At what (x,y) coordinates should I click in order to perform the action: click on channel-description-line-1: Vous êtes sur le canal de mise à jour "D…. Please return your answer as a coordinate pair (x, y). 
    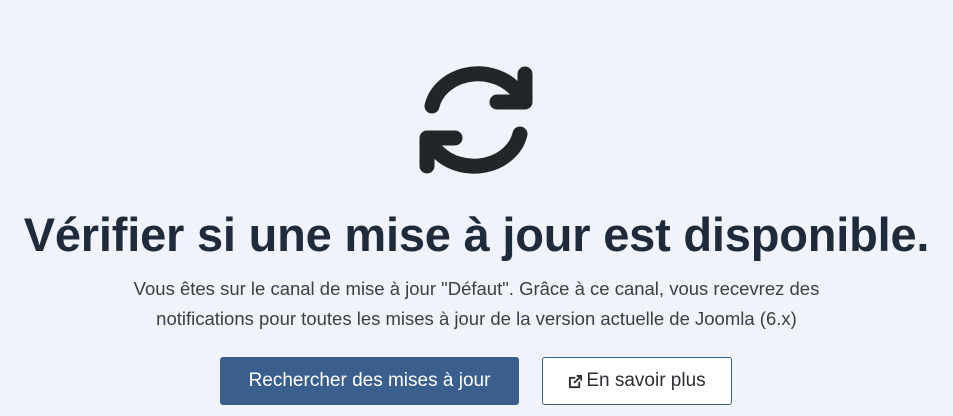
    Looking at the image, I should click on (476, 288).